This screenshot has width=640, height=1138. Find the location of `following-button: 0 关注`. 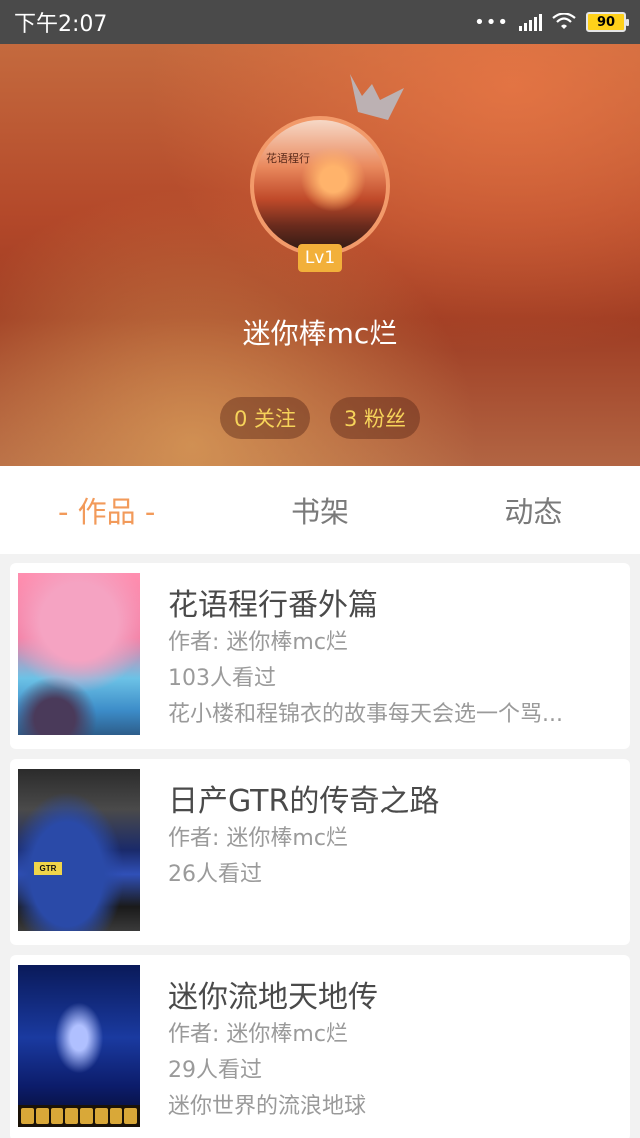

following-button: 0 关注 is located at coordinates (264, 418).